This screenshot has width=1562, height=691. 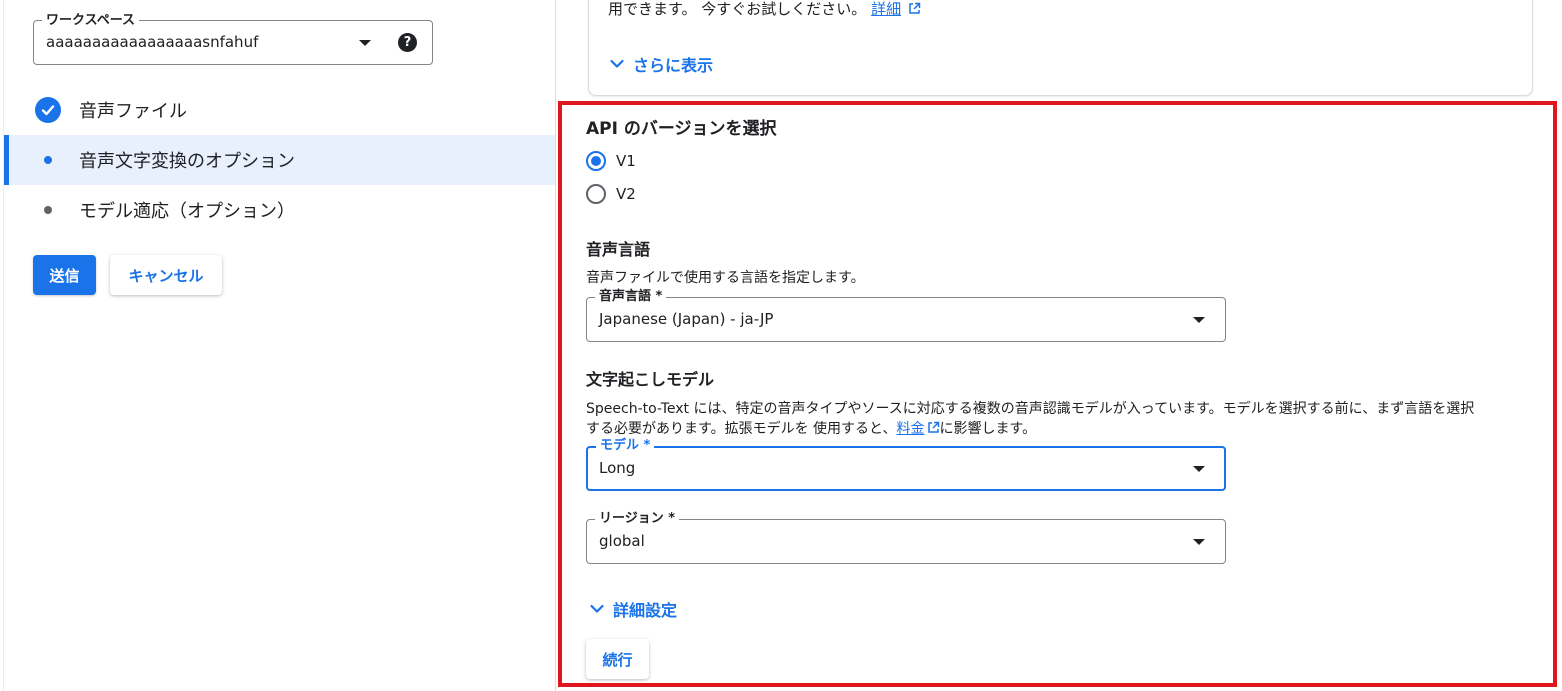 What do you see at coordinates (91, 20) in the screenshot?
I see `workspace-label: ワークスペース` at bounding box center [91, 20].